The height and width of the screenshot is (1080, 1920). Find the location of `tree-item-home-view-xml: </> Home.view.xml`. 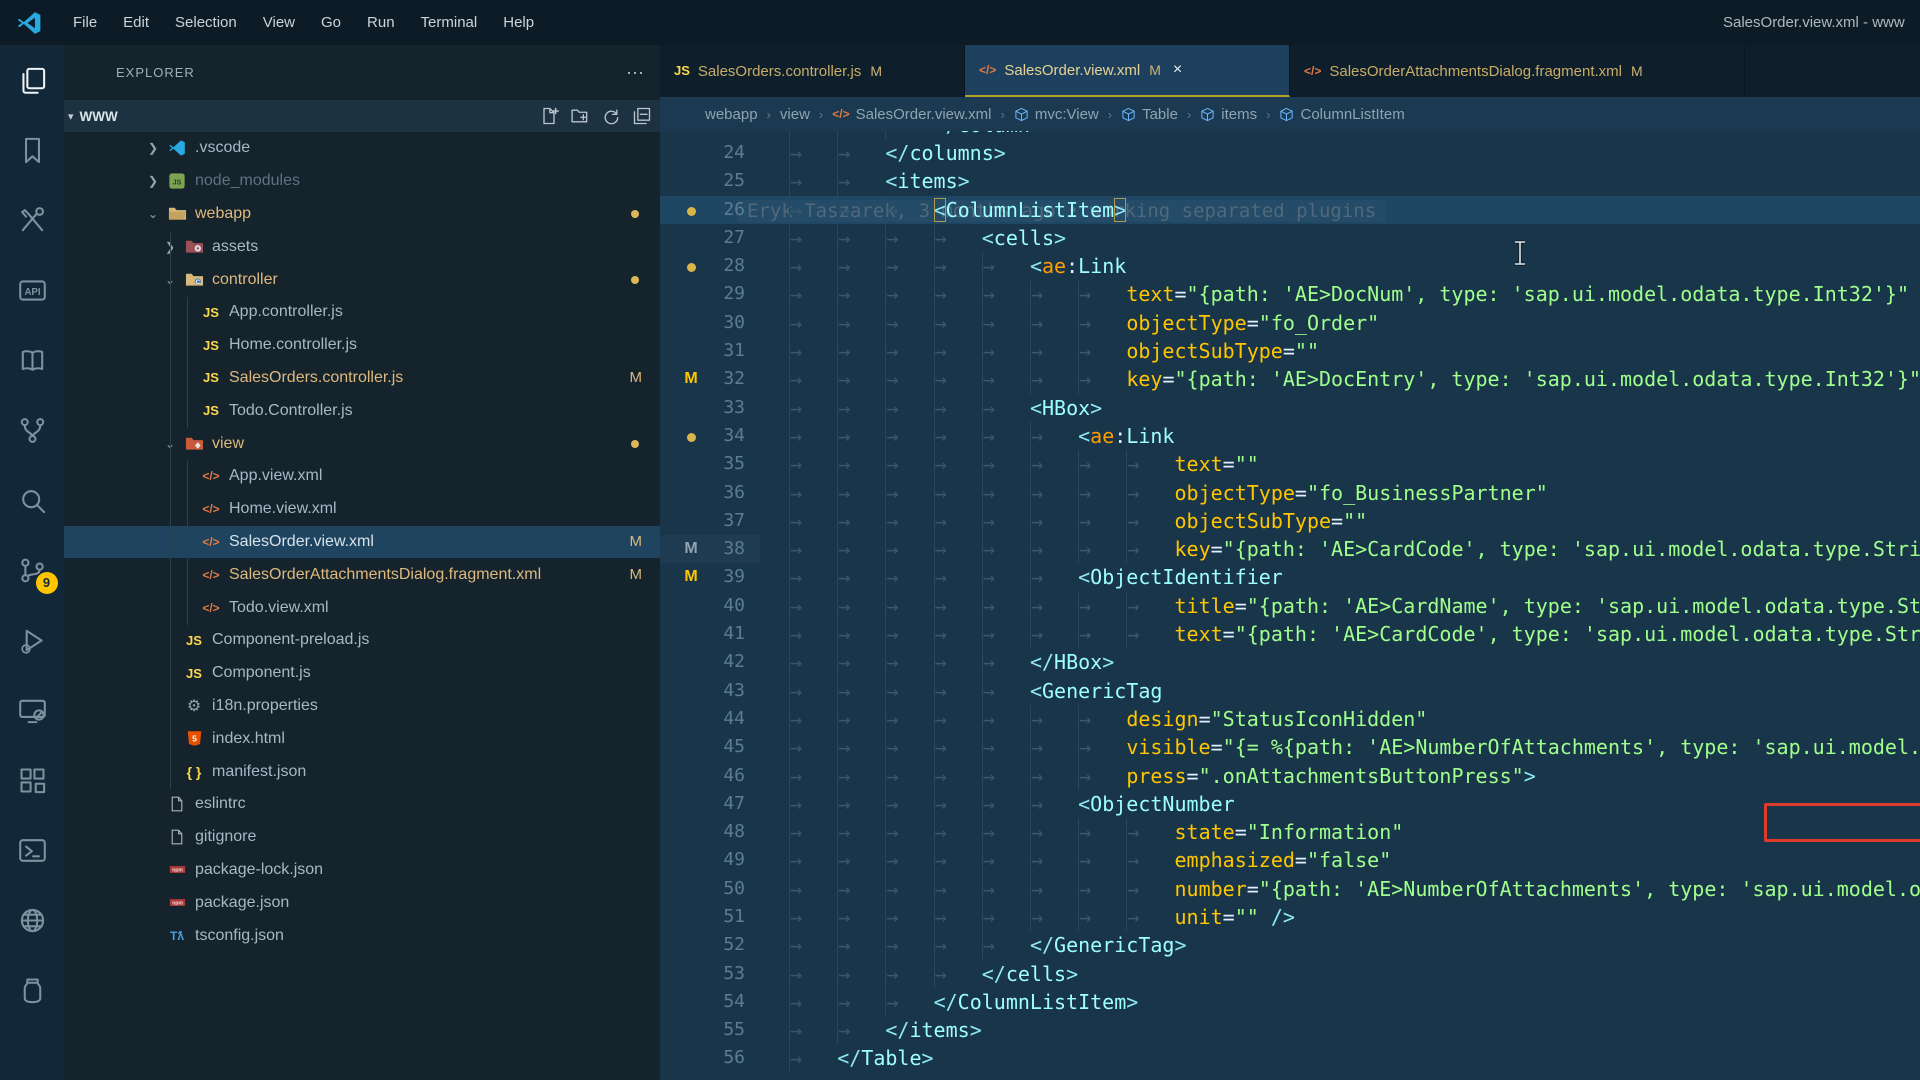

tree-item-home-view-xml: </> Home.view.xml is located at coordinates (362, 509).